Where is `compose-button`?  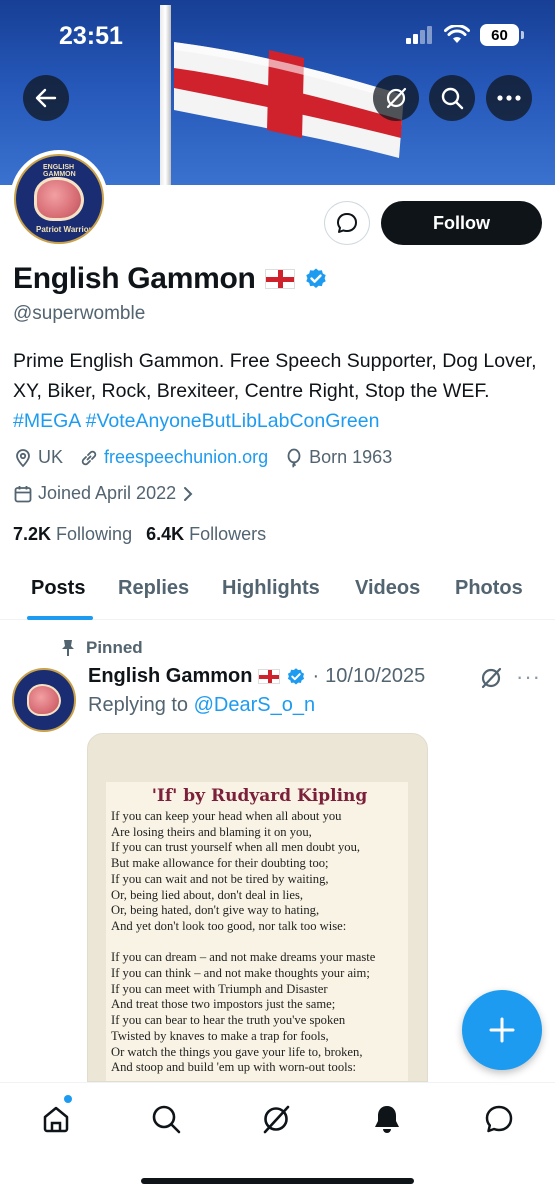 compose-button is located at coordinates (502, 1030).